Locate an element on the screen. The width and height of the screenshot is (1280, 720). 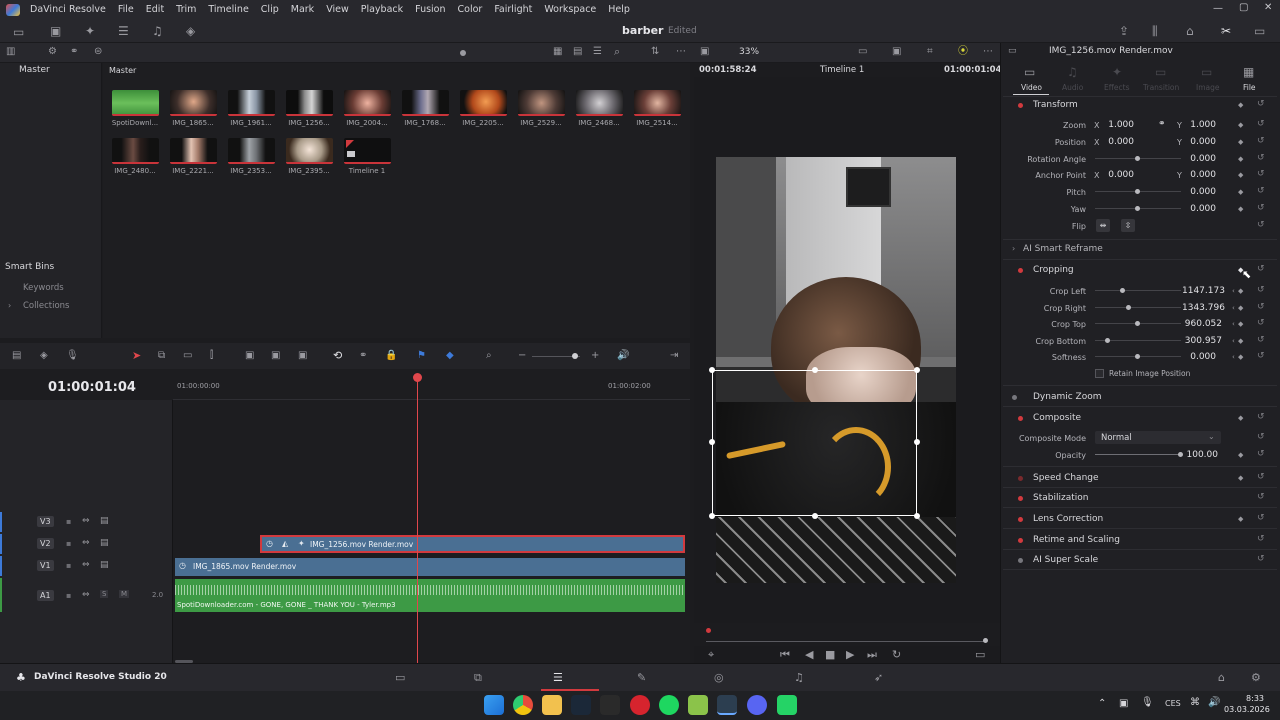
menu-workspace: Workspace is located at coordinates (570, 9).